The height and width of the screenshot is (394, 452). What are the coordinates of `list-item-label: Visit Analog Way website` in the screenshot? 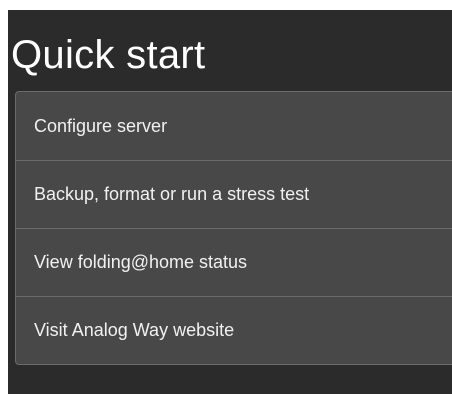 It's located at (134, 330).